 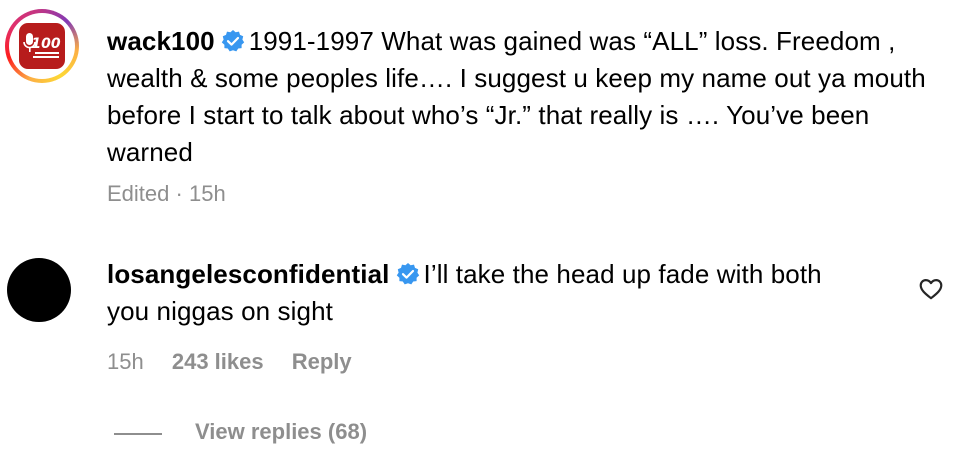 What do you see at coordinates (931, 289) in the screenshot?
I see `heart-icon` at bounding box center [931, 289].